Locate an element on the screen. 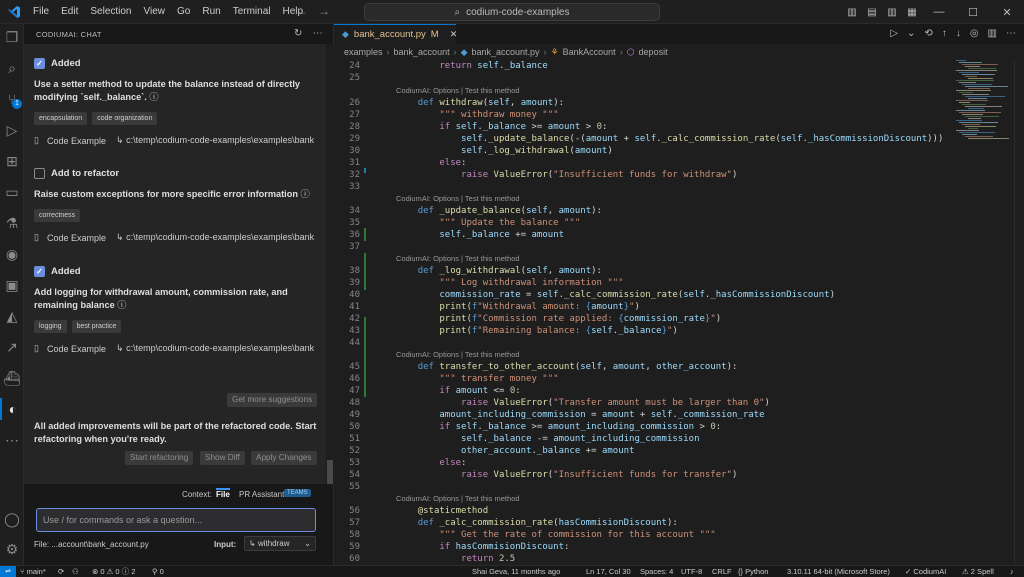 The image size is (1024, 577). spell-status: ⚠ 2 Spell is located at coordinates (978, 572).